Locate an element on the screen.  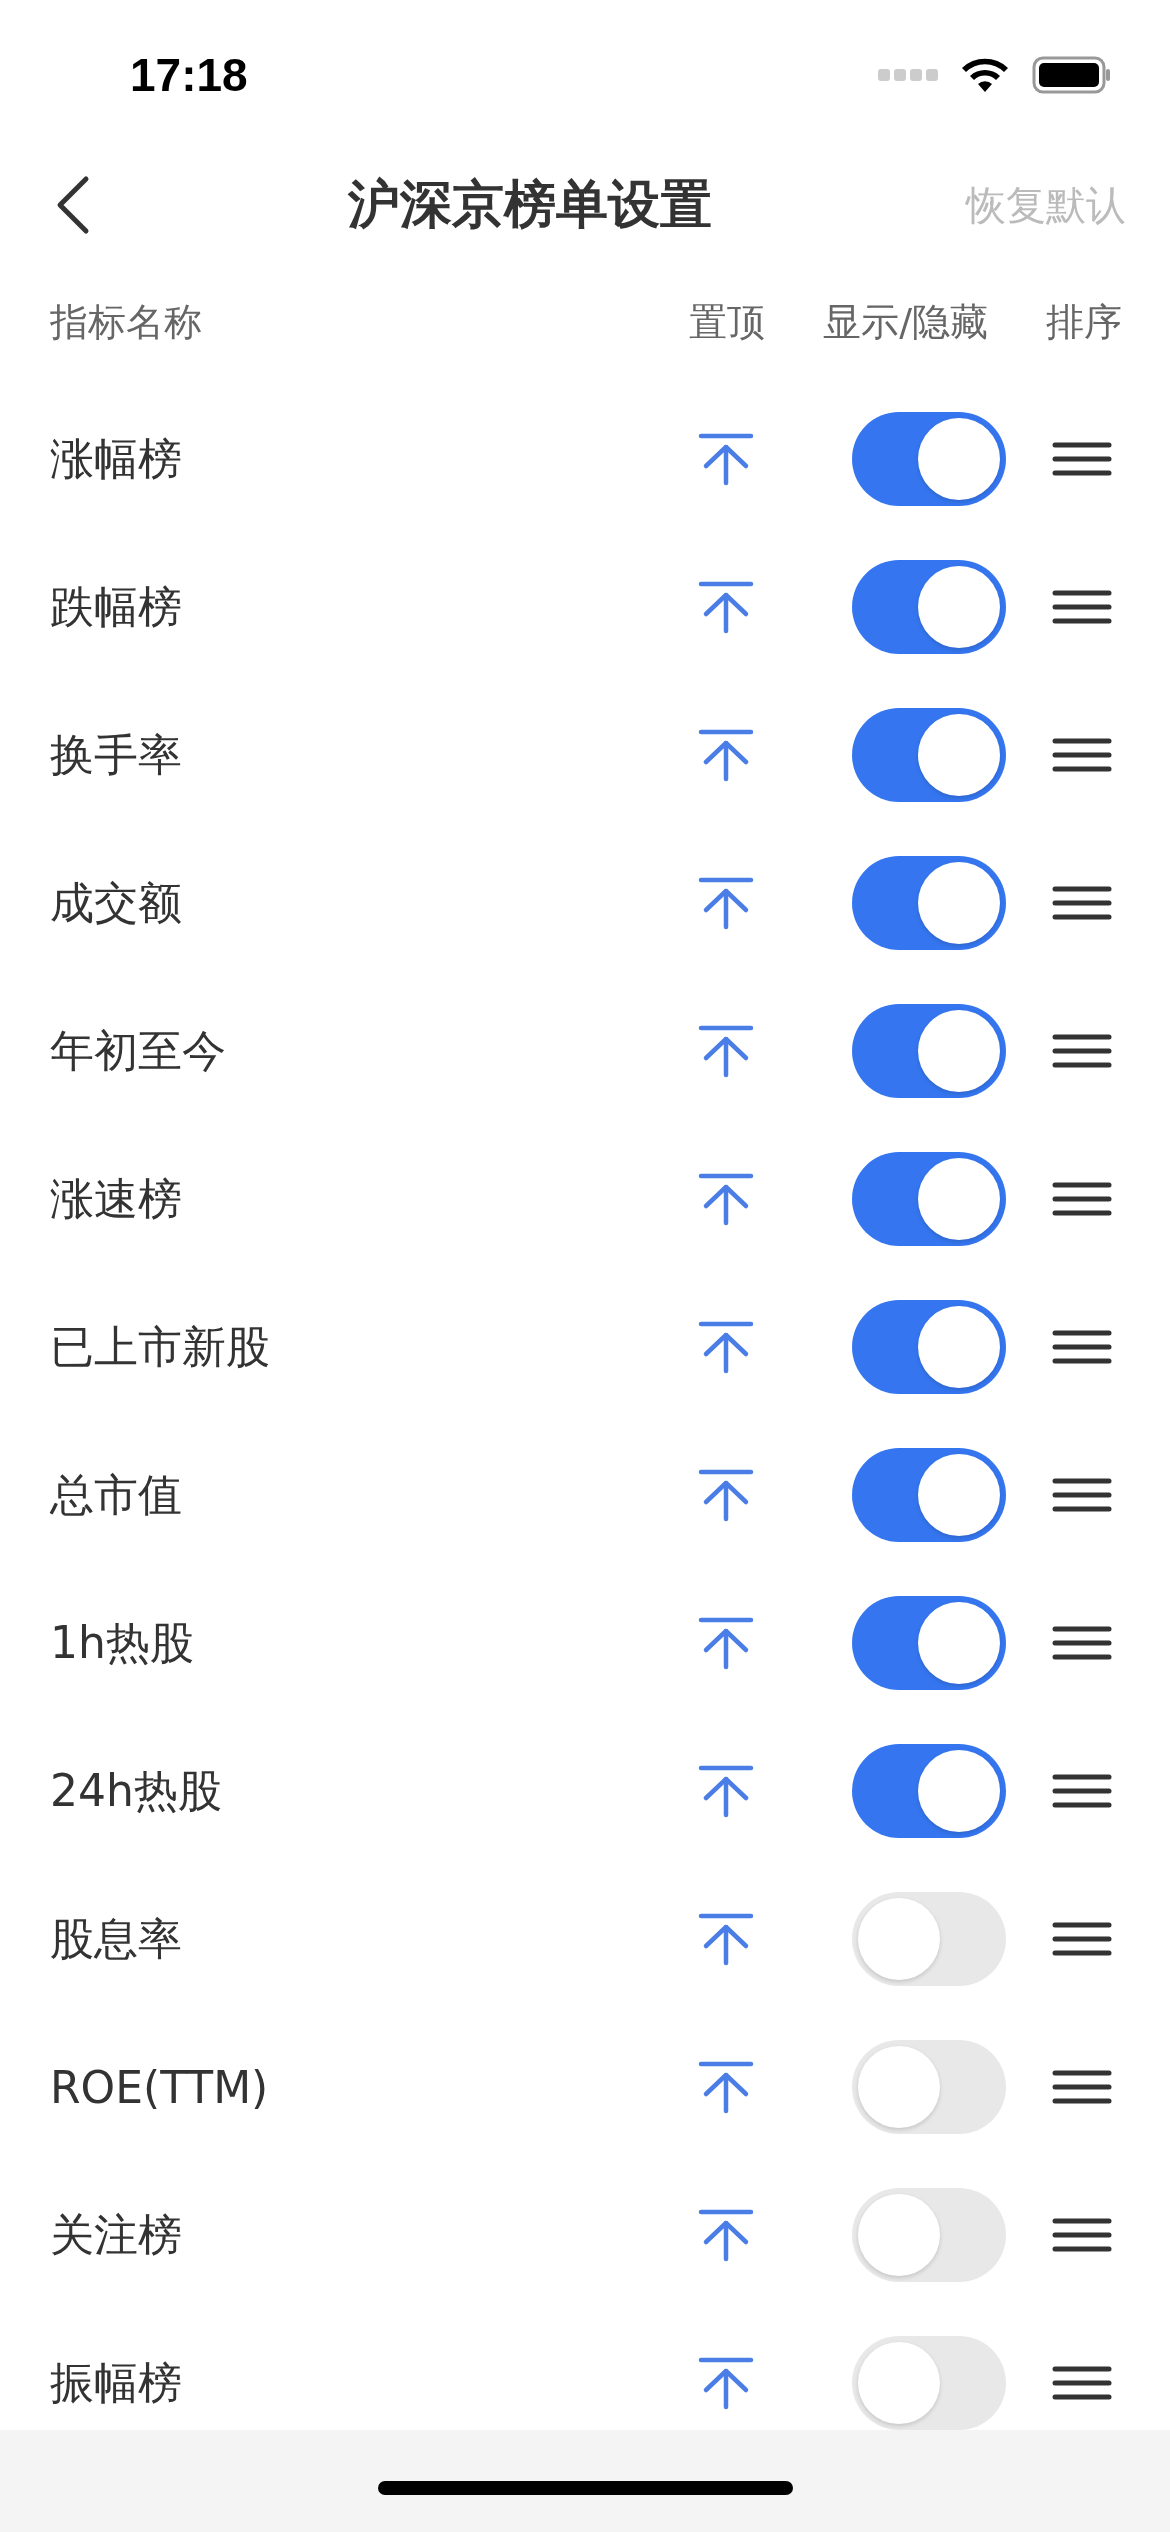
indicator-name: 振幅榜 is located at coordinates (116, 2382).